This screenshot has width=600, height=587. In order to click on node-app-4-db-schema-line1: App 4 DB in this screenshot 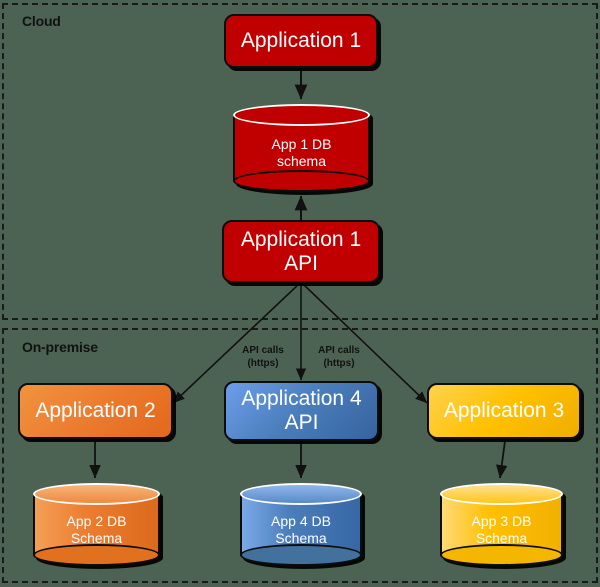, I will do `click(301, 520)`.